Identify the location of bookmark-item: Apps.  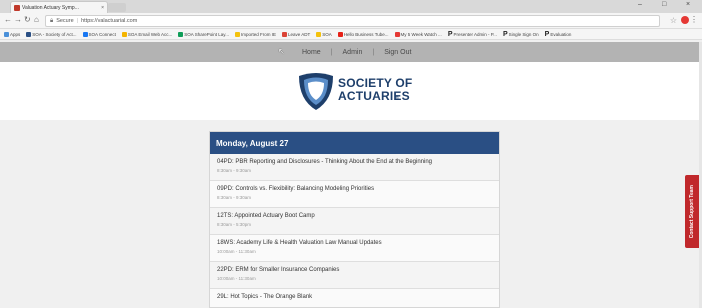
(12, 34).